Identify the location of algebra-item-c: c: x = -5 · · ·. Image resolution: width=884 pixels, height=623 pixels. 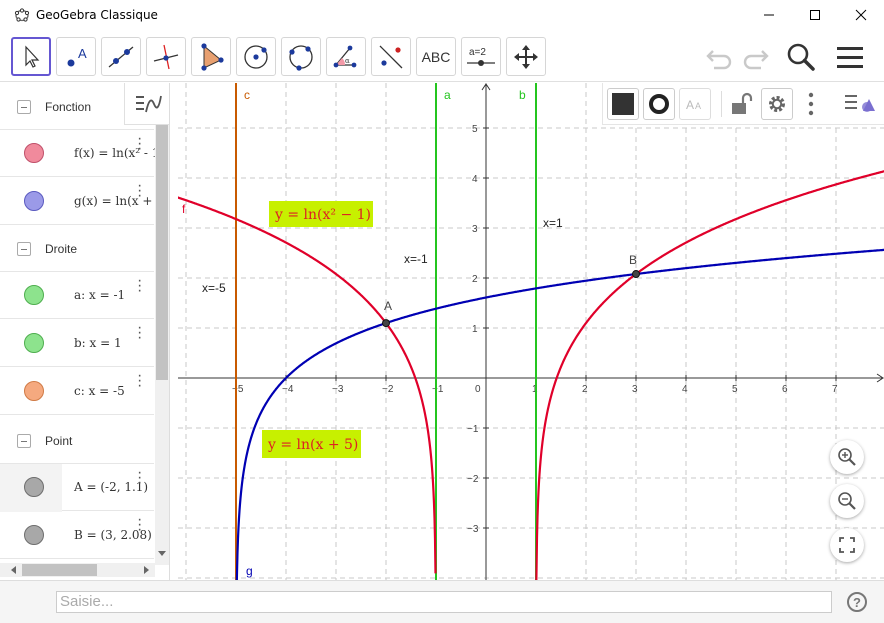
(77, 391).